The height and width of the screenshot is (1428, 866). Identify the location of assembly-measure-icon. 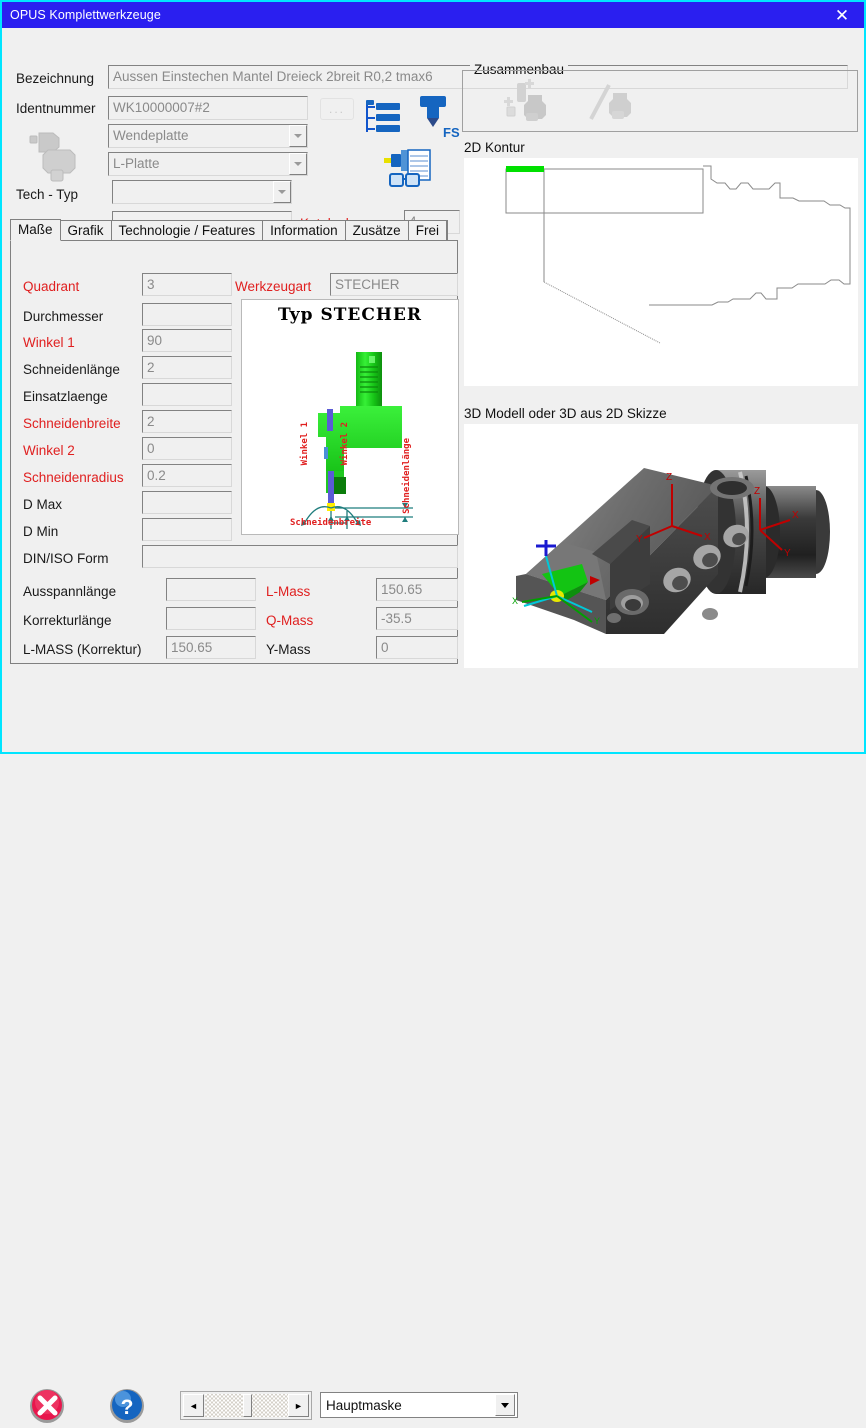
(613, 103).